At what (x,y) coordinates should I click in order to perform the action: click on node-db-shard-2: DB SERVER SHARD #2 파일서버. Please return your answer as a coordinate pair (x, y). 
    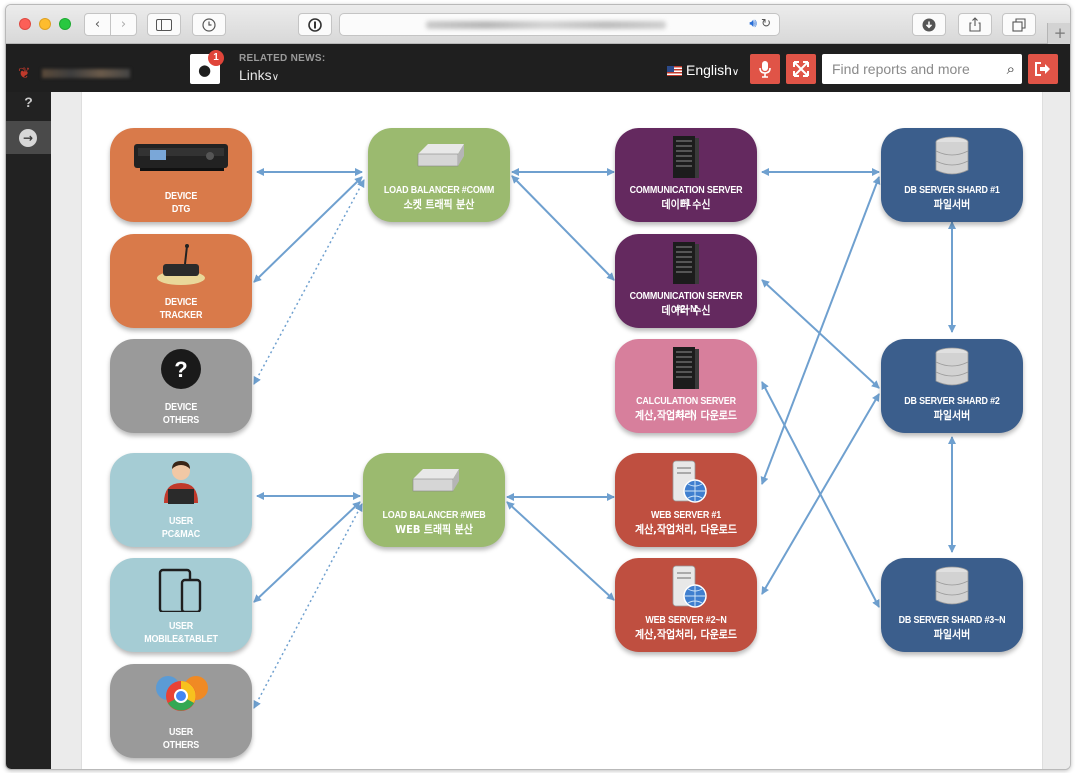
    Looking at the image, I should click on (952, 386).